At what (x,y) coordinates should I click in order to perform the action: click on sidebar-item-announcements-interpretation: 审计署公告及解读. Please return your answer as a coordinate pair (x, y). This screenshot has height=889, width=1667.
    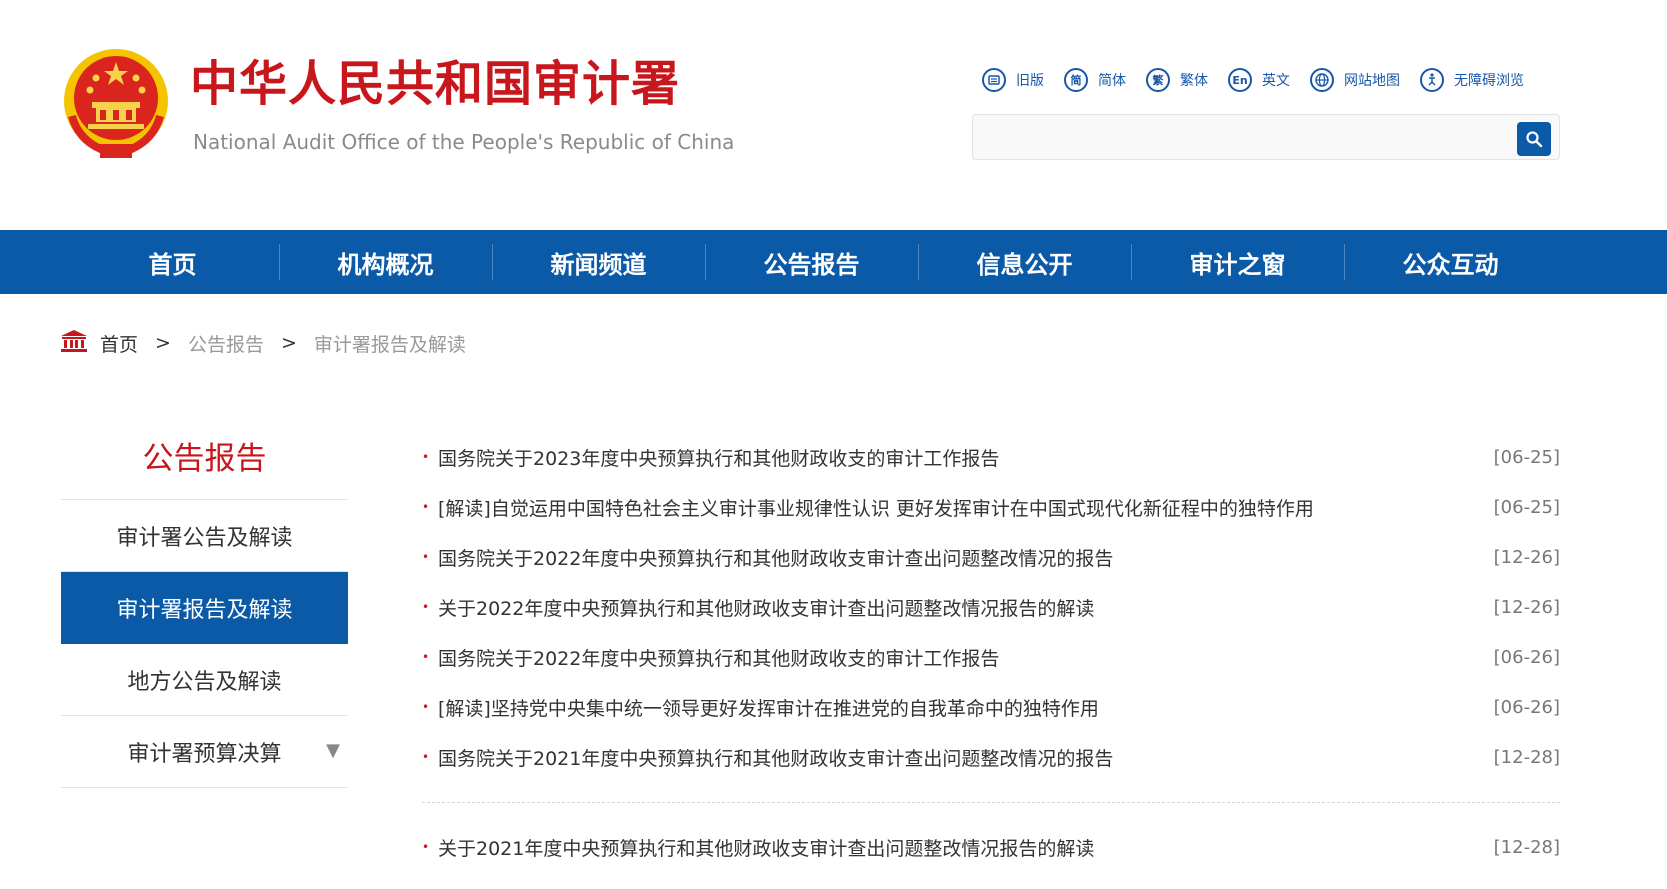
    Looking at the image, I should click on (204, 536).